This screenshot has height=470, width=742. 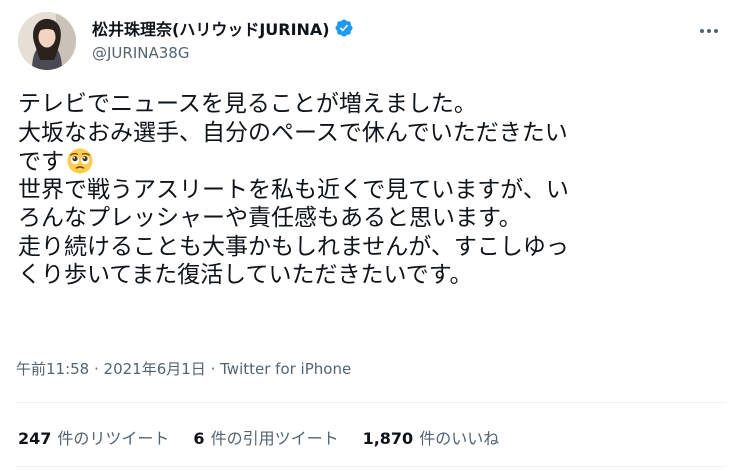 I want to click on tweet-source-link: Twitter for iPhone, so click(x=285, y=369).